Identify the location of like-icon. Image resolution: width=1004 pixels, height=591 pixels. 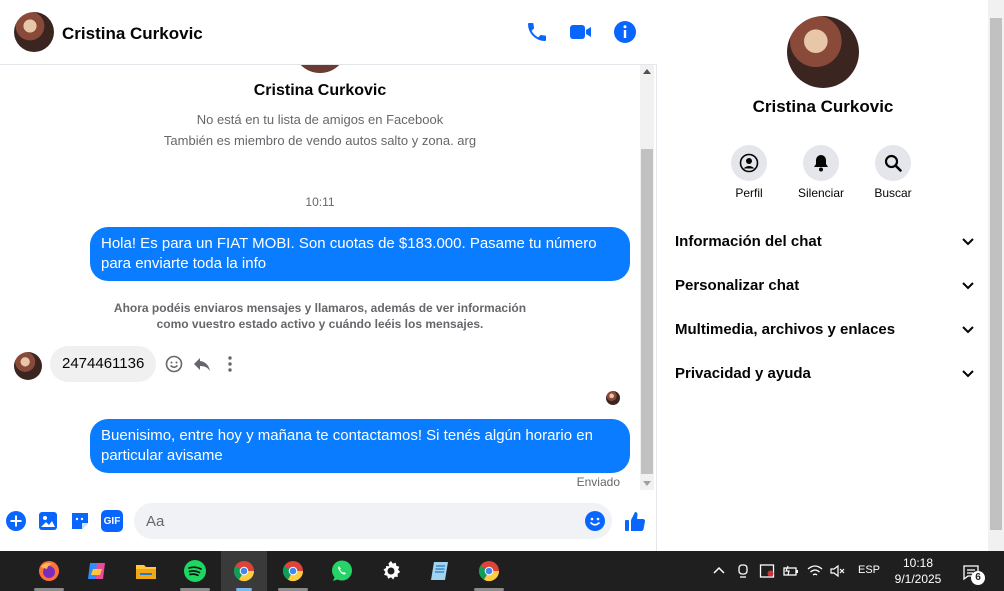
(635, 522).